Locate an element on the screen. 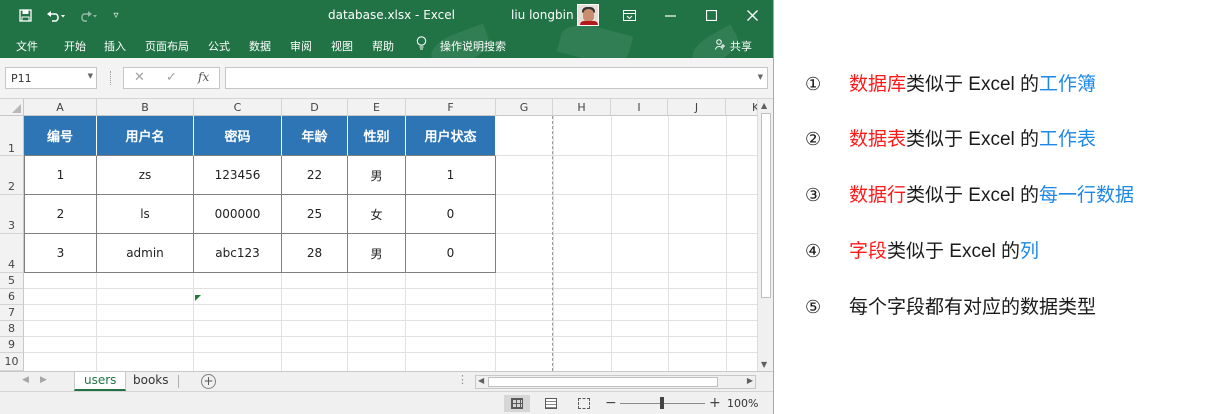  lightbulb-icon is located at coordinates (421, 45).